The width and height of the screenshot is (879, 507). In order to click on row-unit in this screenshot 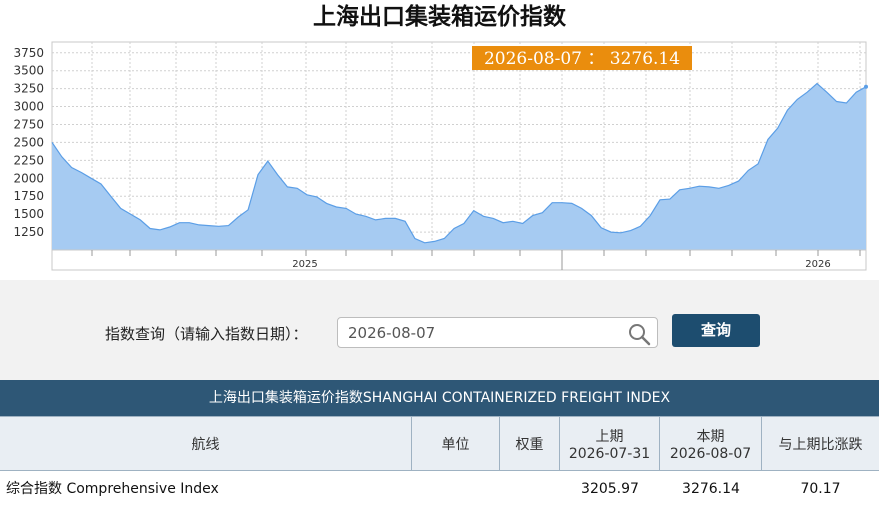, I will do `click(456, 487)`.